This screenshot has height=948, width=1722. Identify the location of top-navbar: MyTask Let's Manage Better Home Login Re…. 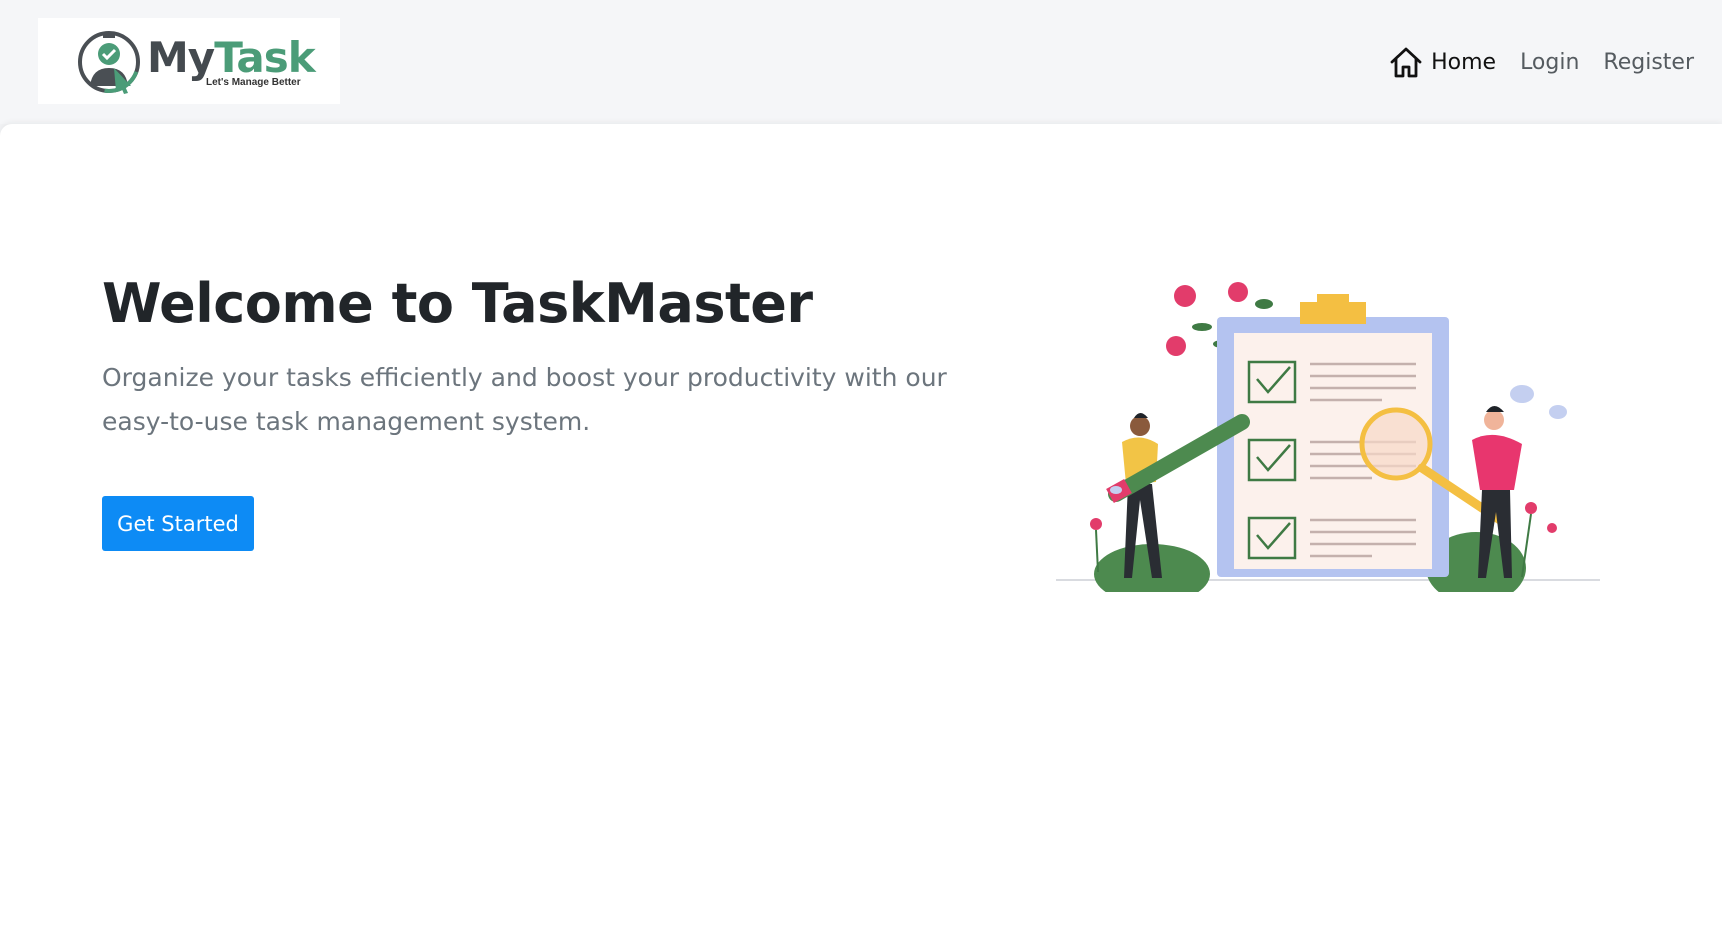
(861, 62).